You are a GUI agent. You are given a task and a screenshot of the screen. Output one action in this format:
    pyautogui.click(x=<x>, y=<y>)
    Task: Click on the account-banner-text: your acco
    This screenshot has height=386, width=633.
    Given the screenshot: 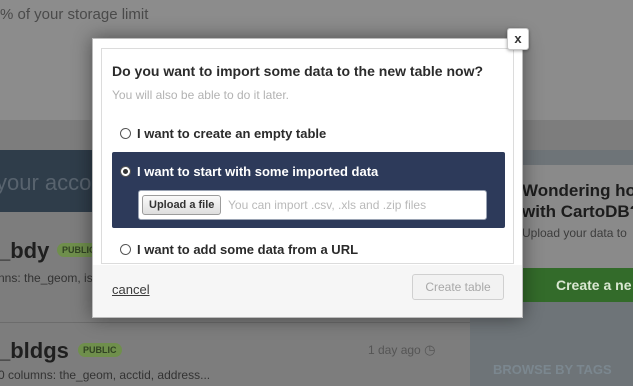 What is the action you would take?
    pyautogui.click(x=46, y=182)
    